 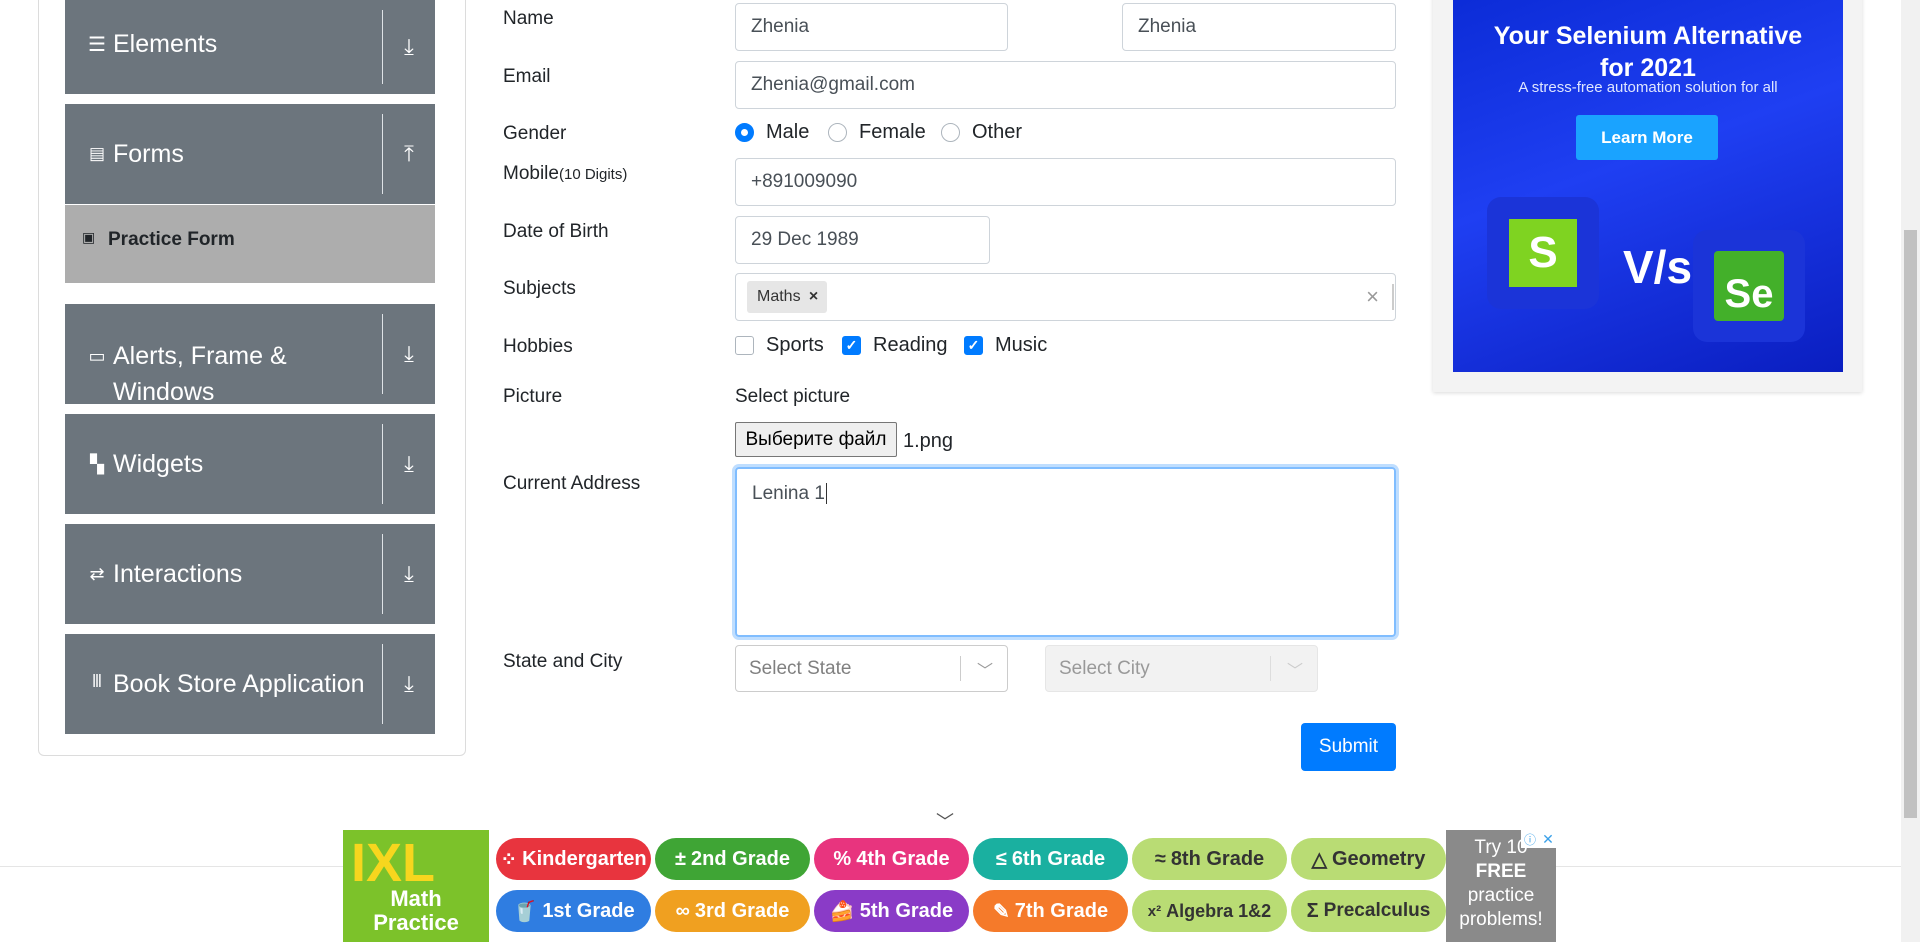 I want to click on hobby-sports-checkbox: Sports, so click(x=779, y=345).